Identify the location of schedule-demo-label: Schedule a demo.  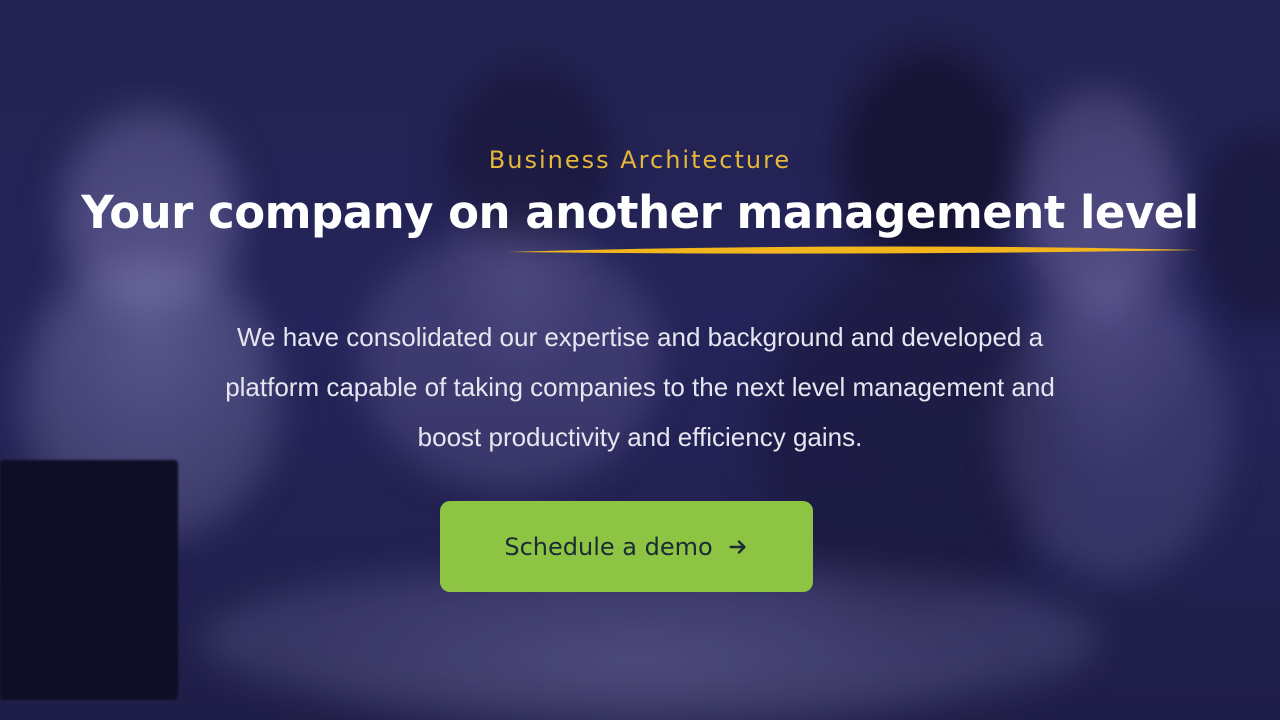
(608, 546).